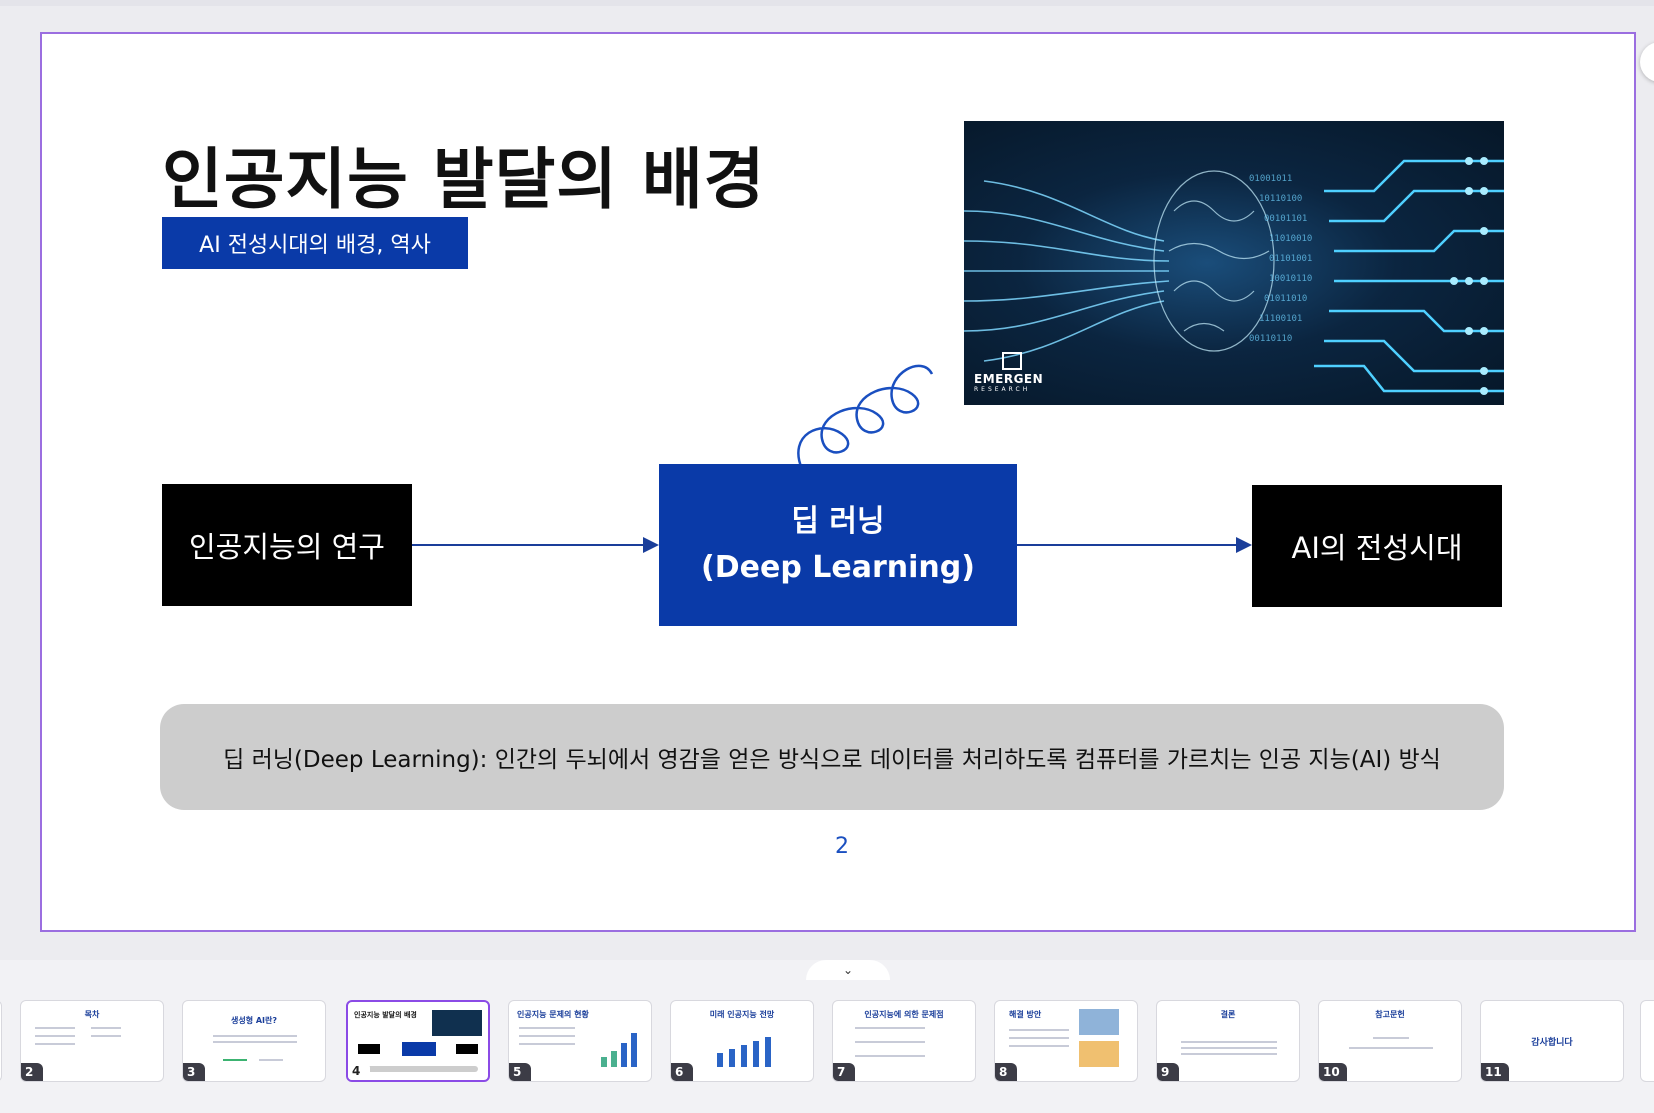  What do you see at coordinates (1495, 1072) in the screenshot?
I see `thumbnail-number: 11` at bounding box center [1495, 1072].